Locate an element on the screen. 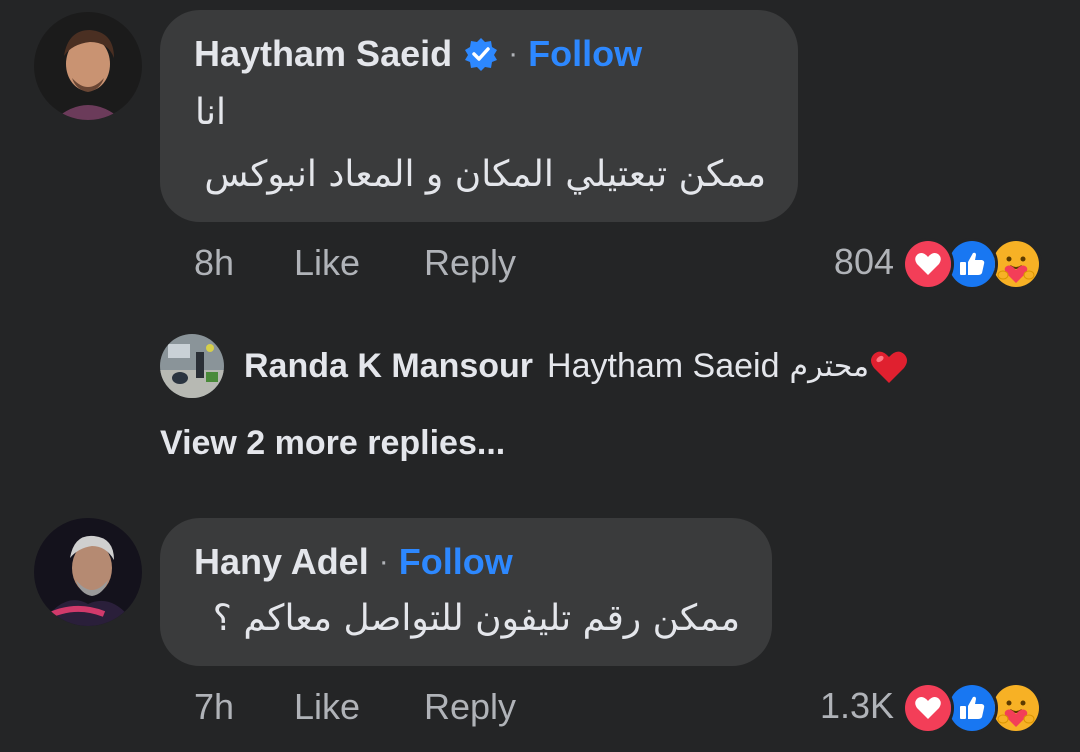 The height and width of the screenshot is (752, 1080). avatar-haytham is located at coordinates (88, 66).